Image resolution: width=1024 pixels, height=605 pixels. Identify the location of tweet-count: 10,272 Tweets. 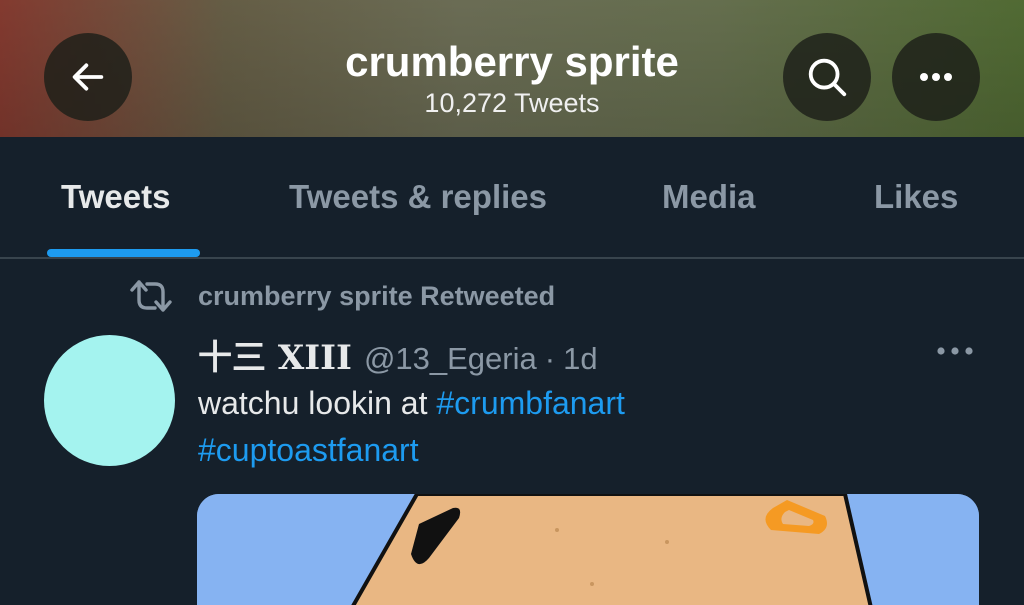
(512, 103).